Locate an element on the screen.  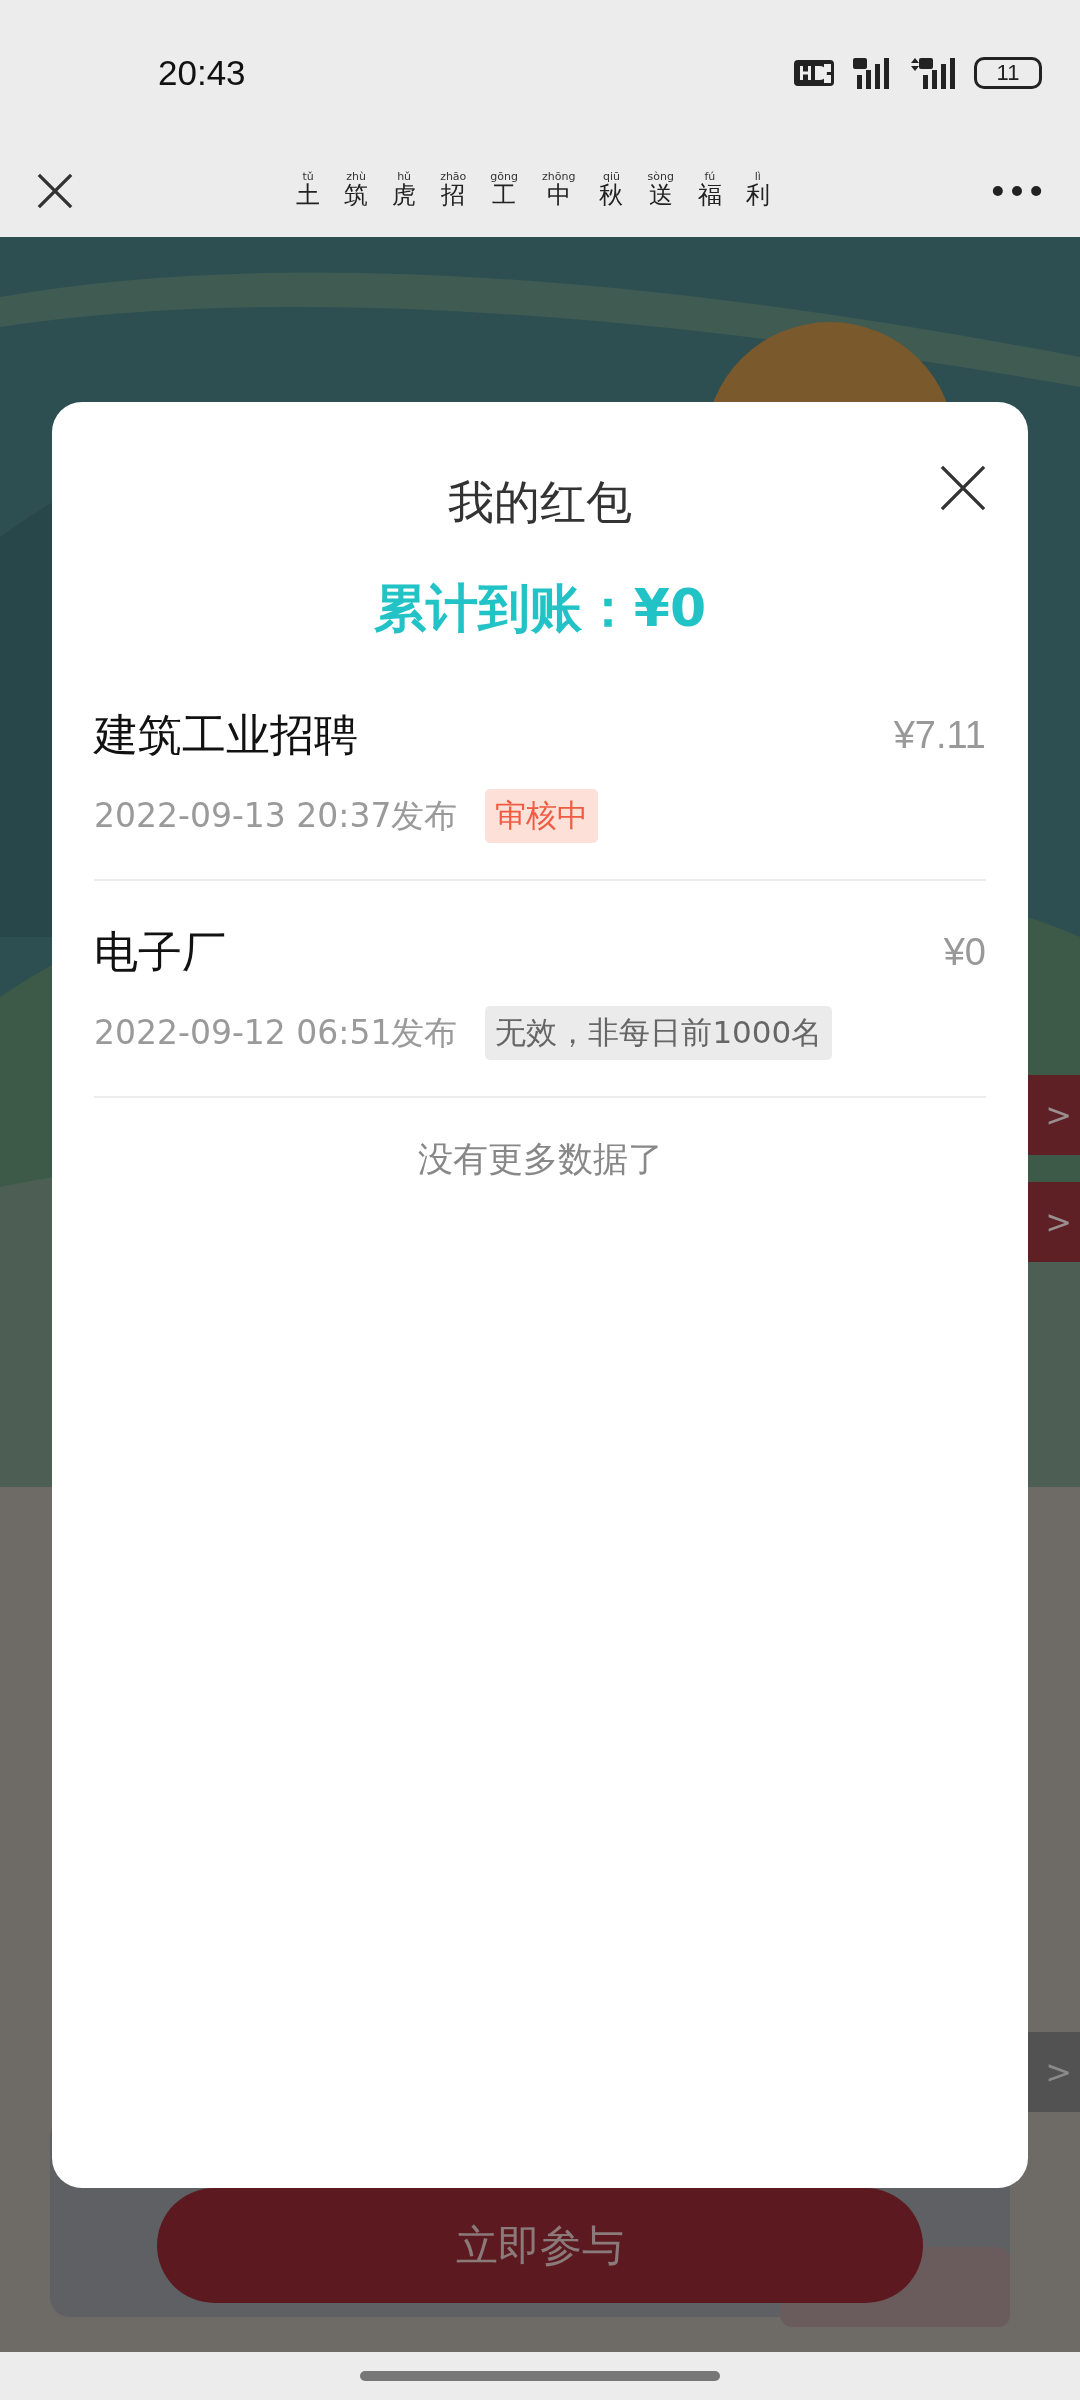
more-icon is located at coordinates (1017, 191).